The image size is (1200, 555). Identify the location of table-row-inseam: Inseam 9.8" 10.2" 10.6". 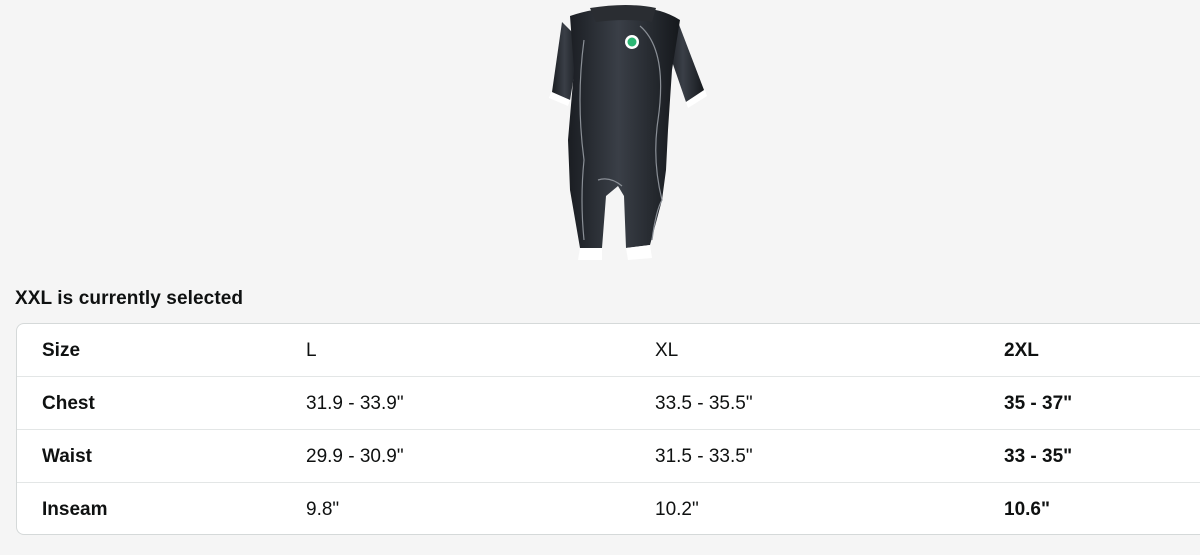
(608, 508).